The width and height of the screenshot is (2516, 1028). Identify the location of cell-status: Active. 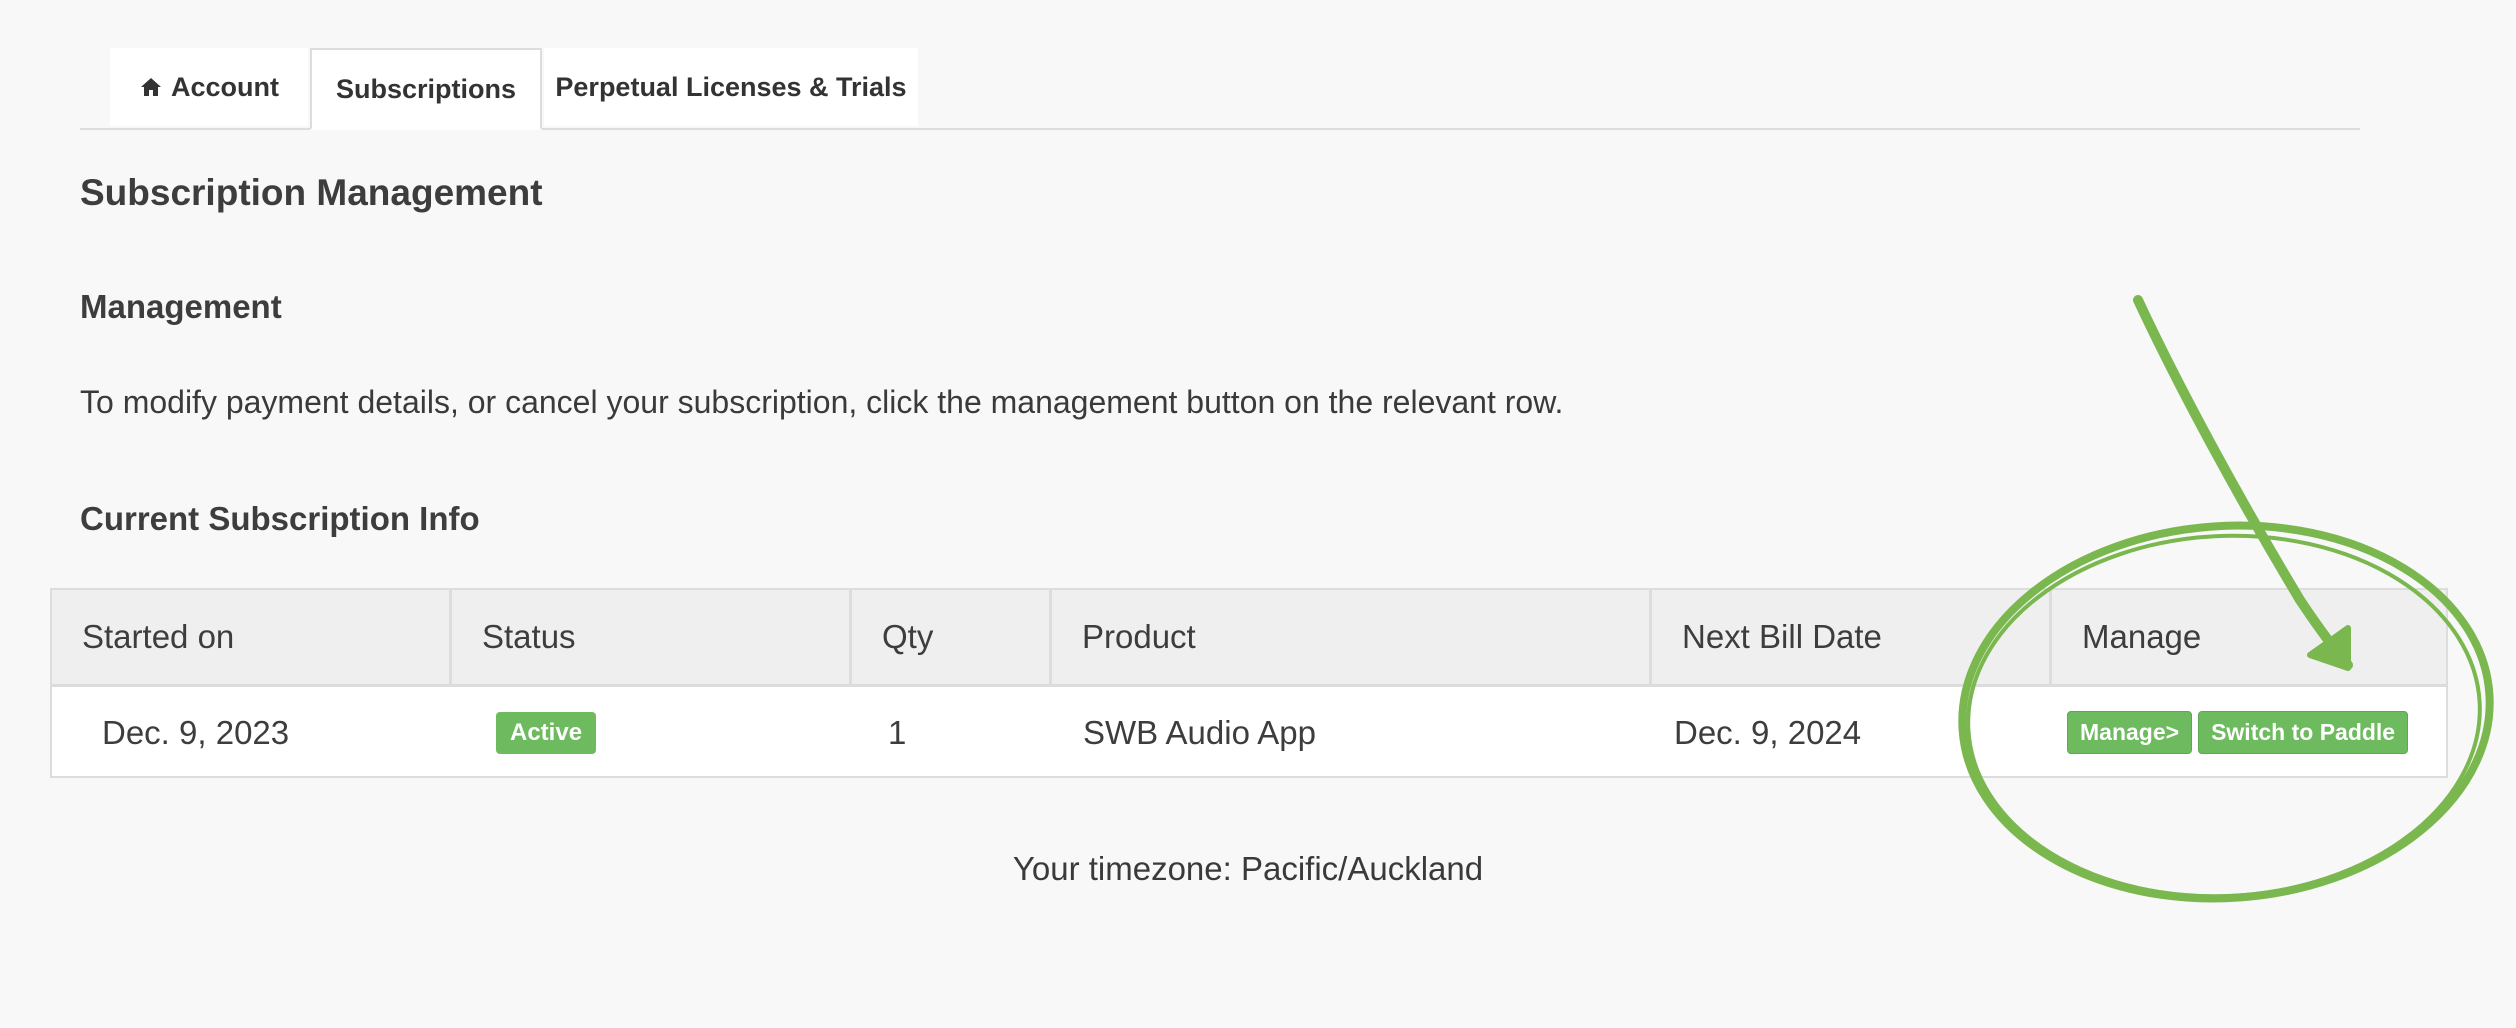
(546, 732).